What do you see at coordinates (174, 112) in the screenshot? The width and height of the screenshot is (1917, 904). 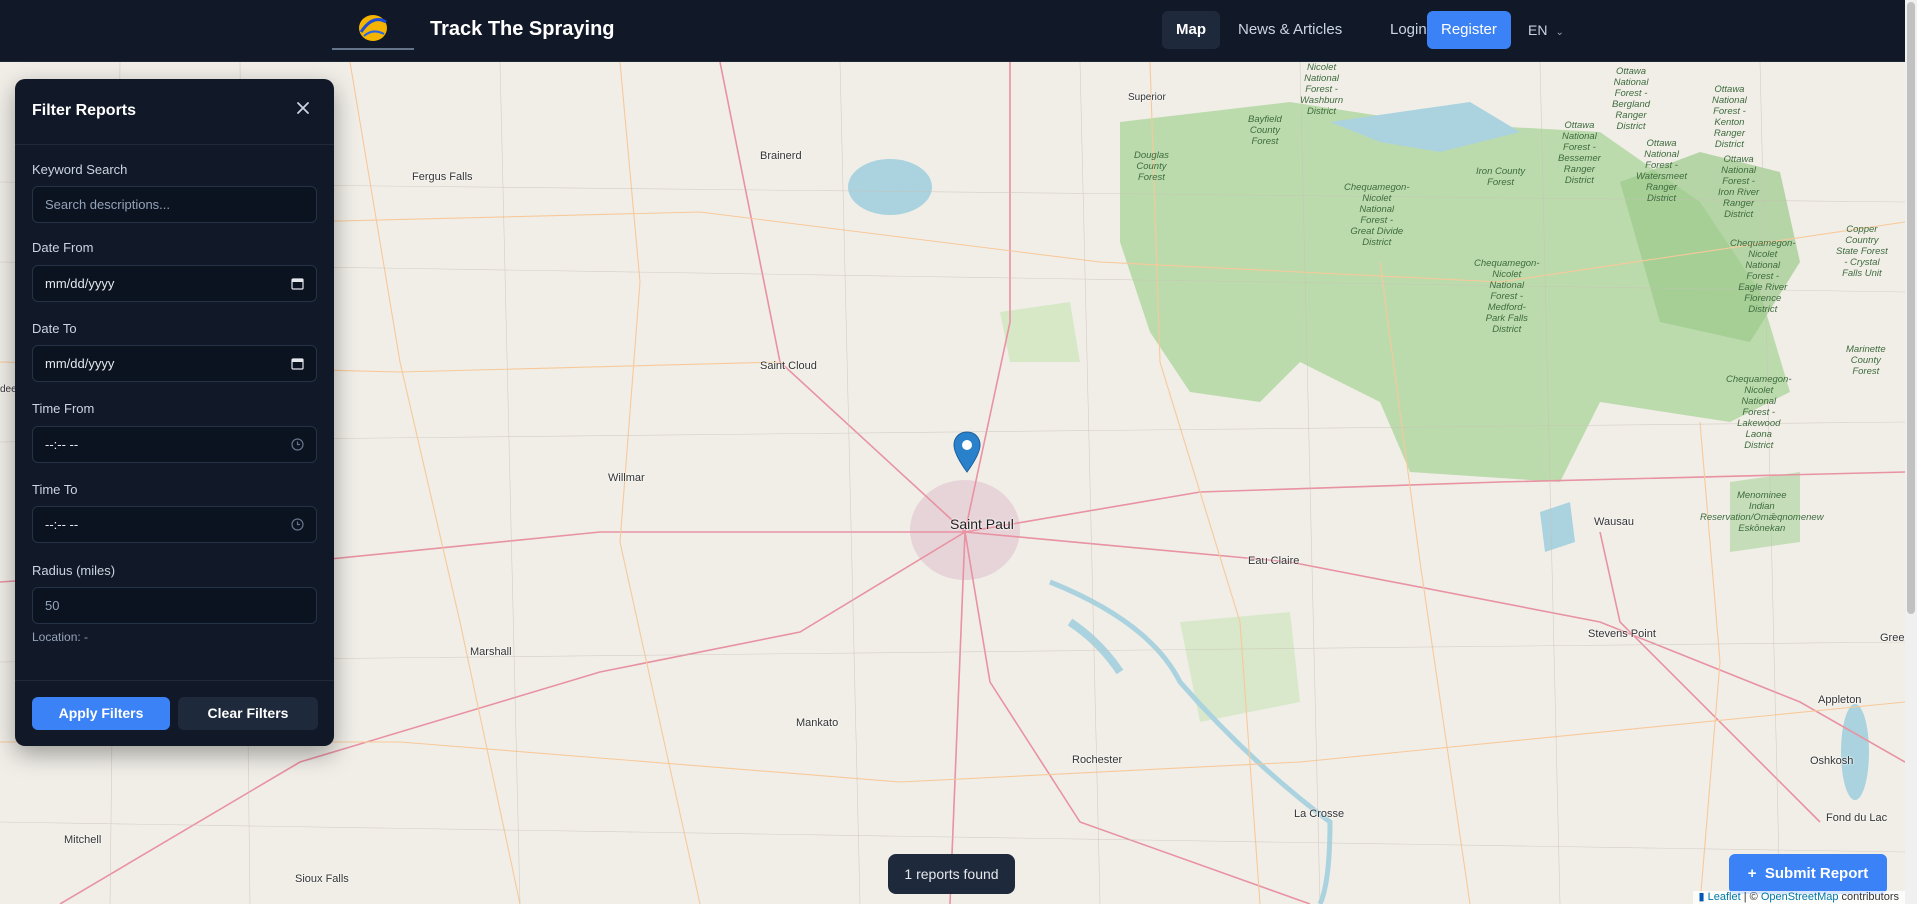 I see `filter-panel-header: Filter Reports` at bounding box center [174, 112].